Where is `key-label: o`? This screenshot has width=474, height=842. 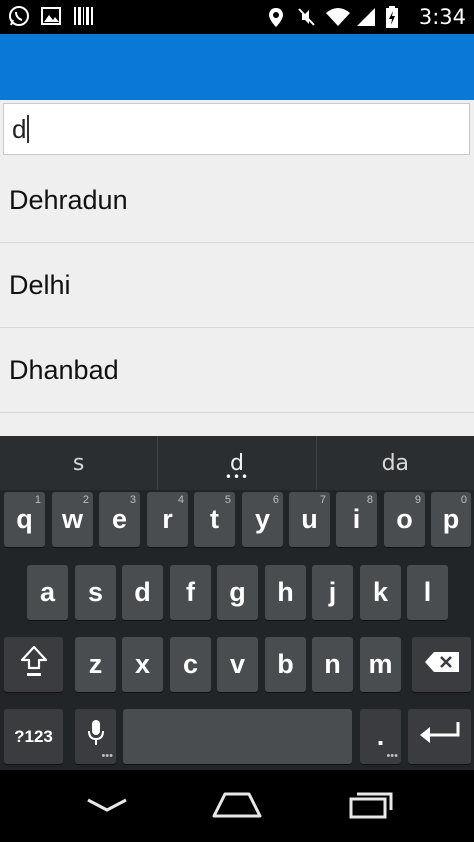
key-label: o is located at coordinates (404, 519).